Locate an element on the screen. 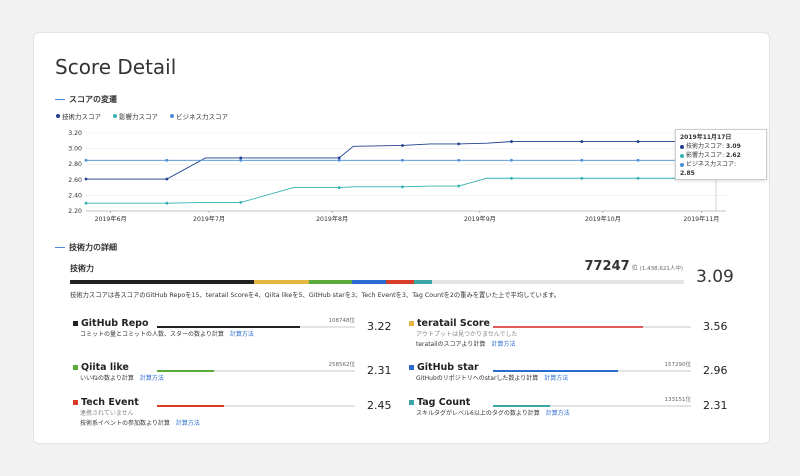 The width and height of the screenshot is (800, 476). y-tick-label: 2.80 is located at coordinates (75, 164).